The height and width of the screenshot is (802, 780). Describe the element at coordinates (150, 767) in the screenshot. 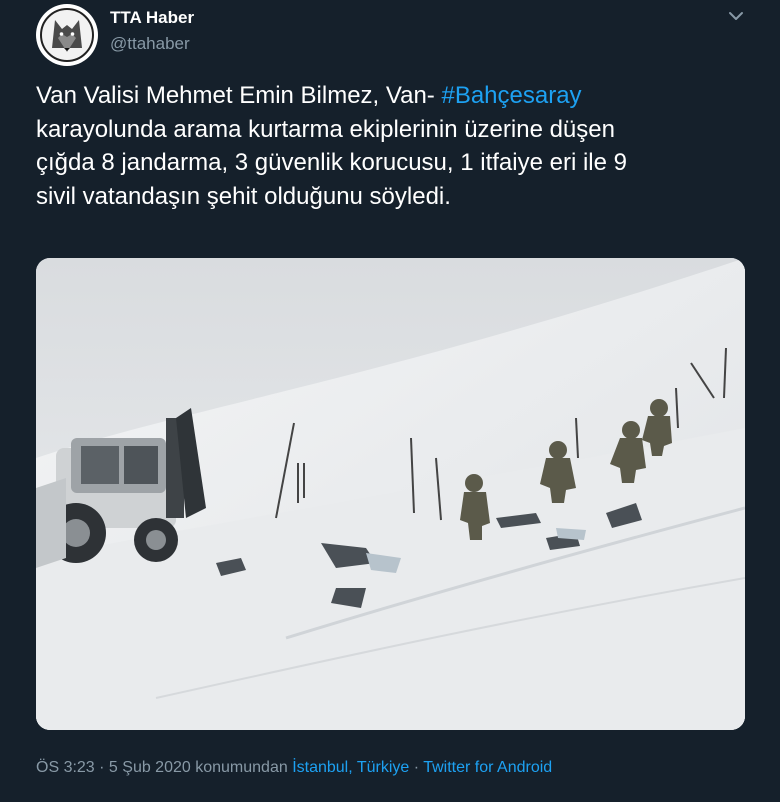

I see `timestamp-date: 5 Şub 2020` at that location.